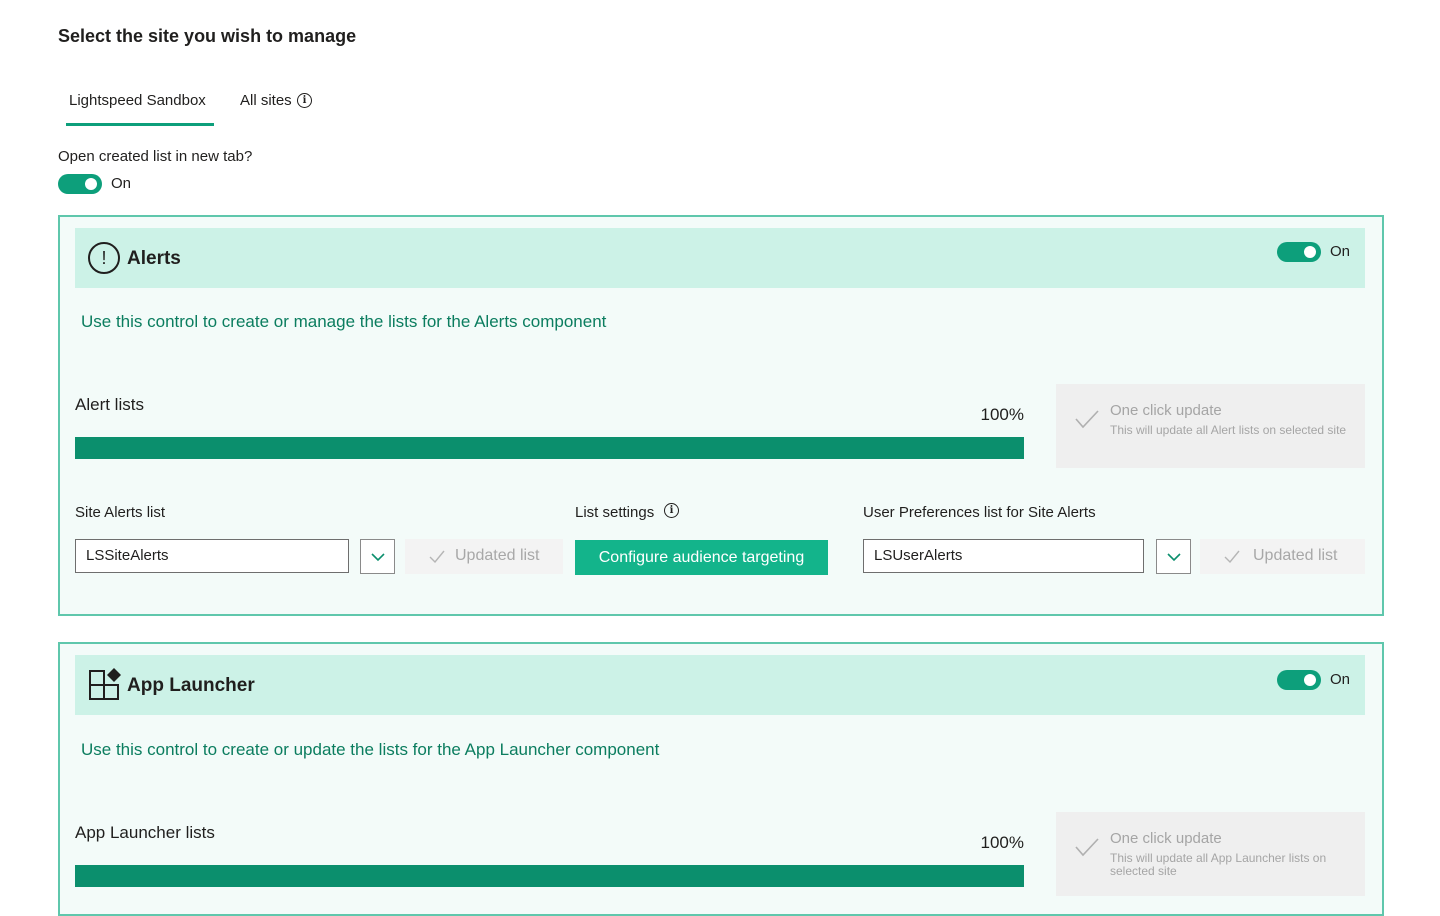  What do you see at coordinates (701, 557) in the screenshot?
I see `configure-audience-targeting-button: Configure audience targeting` at bounding box center [701, 557].